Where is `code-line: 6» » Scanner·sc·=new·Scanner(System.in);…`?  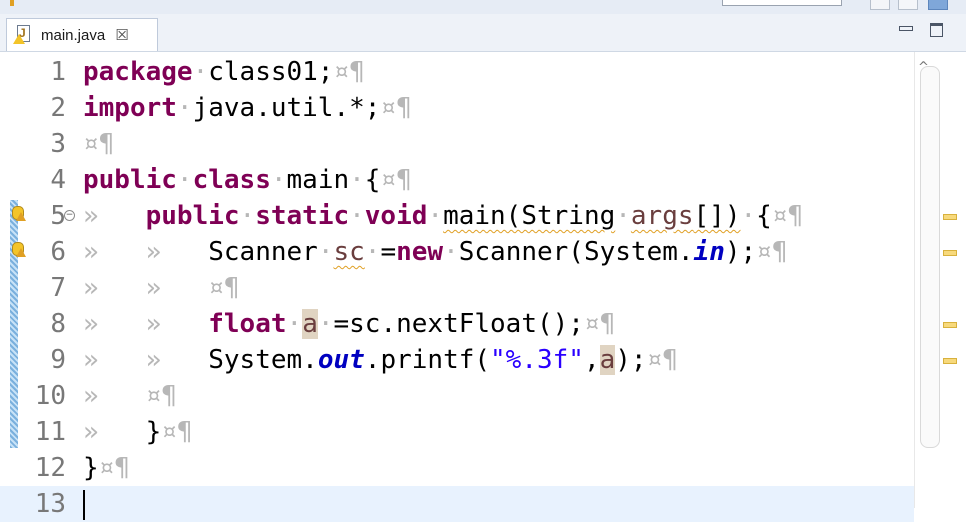
code-line: 6» » Scanner·sc·=new·Scanner(System.in);… is located at coordinates (457, 252).